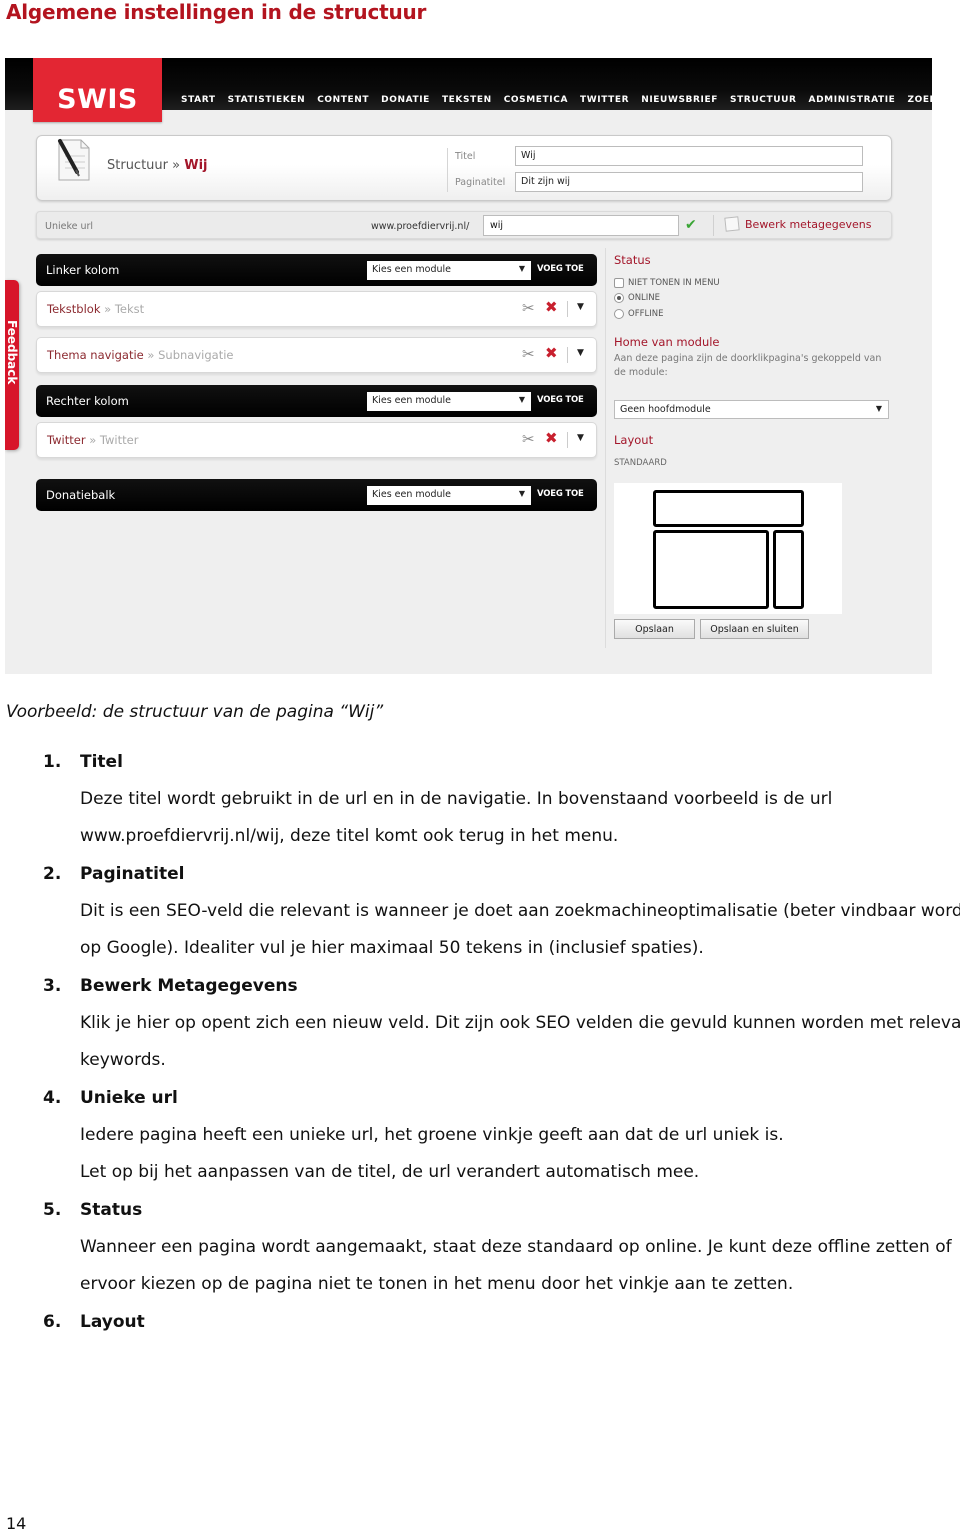  I want to click on save-and-close-button: Opslaan en sluiten, so click(754, 629).